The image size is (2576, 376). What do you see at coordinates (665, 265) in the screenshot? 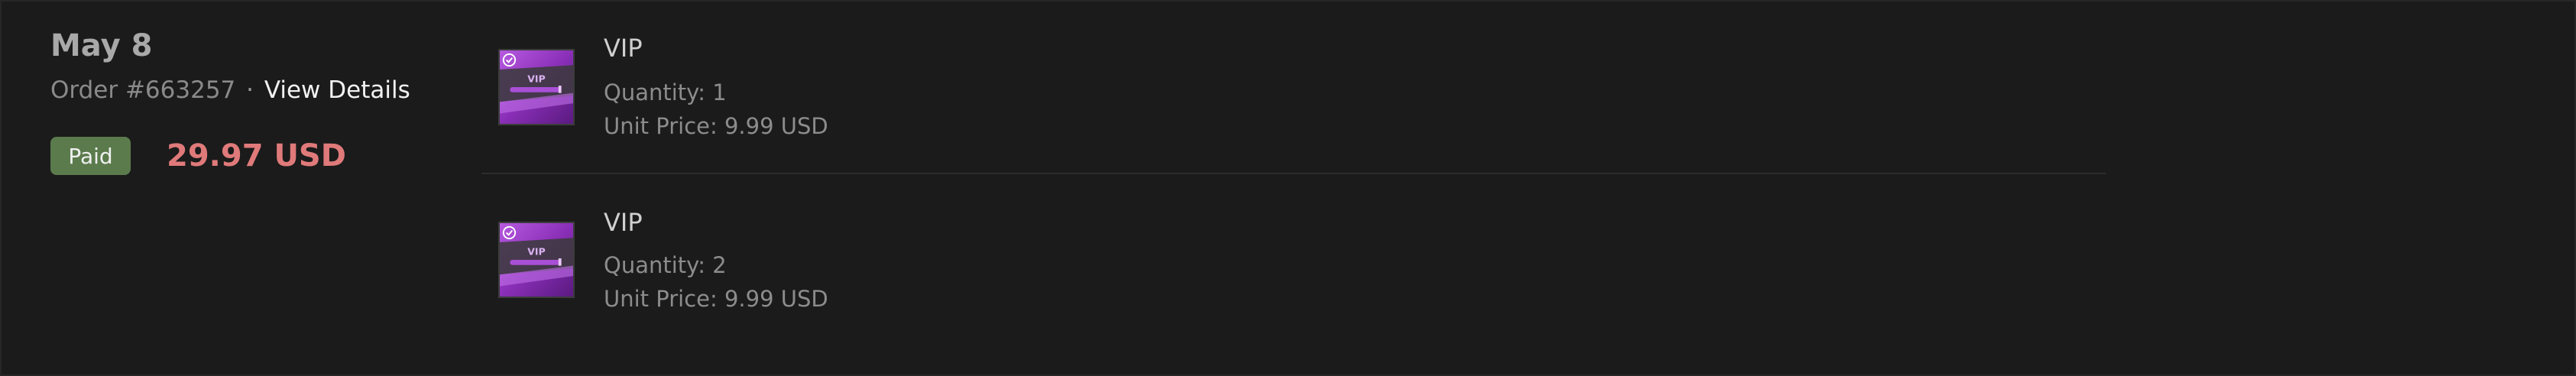
I see `item-quantity: Quantity: 2` at bounding box center [665, 265].